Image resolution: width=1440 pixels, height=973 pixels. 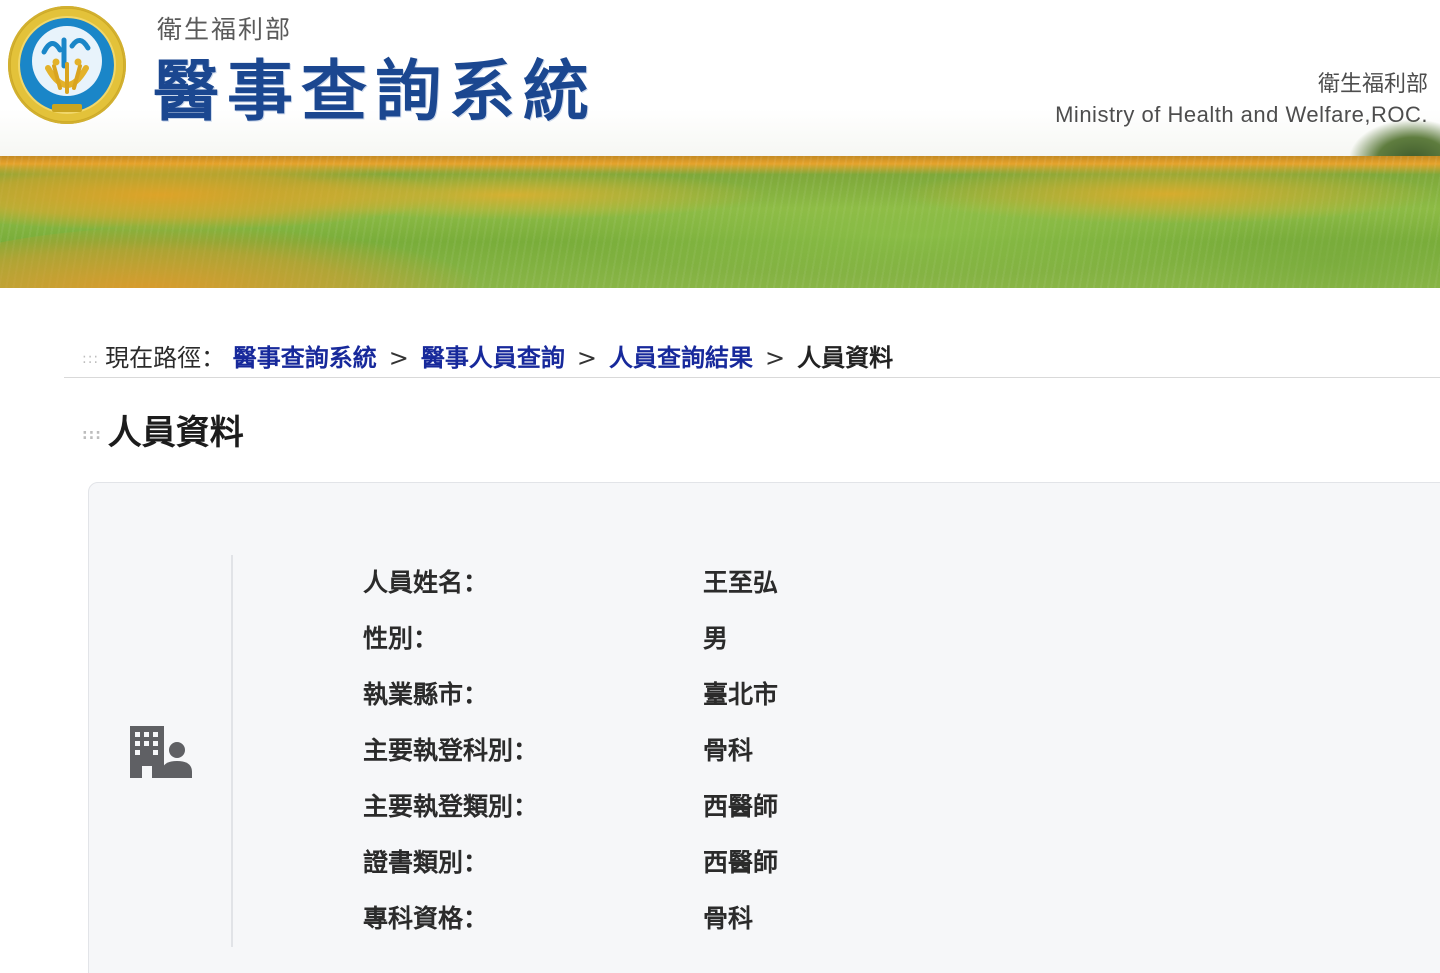 What do you see at coordinates (92, 434) in the screenshot?
I see `title-dots-icon: :::` at bounding box center [92, 434].